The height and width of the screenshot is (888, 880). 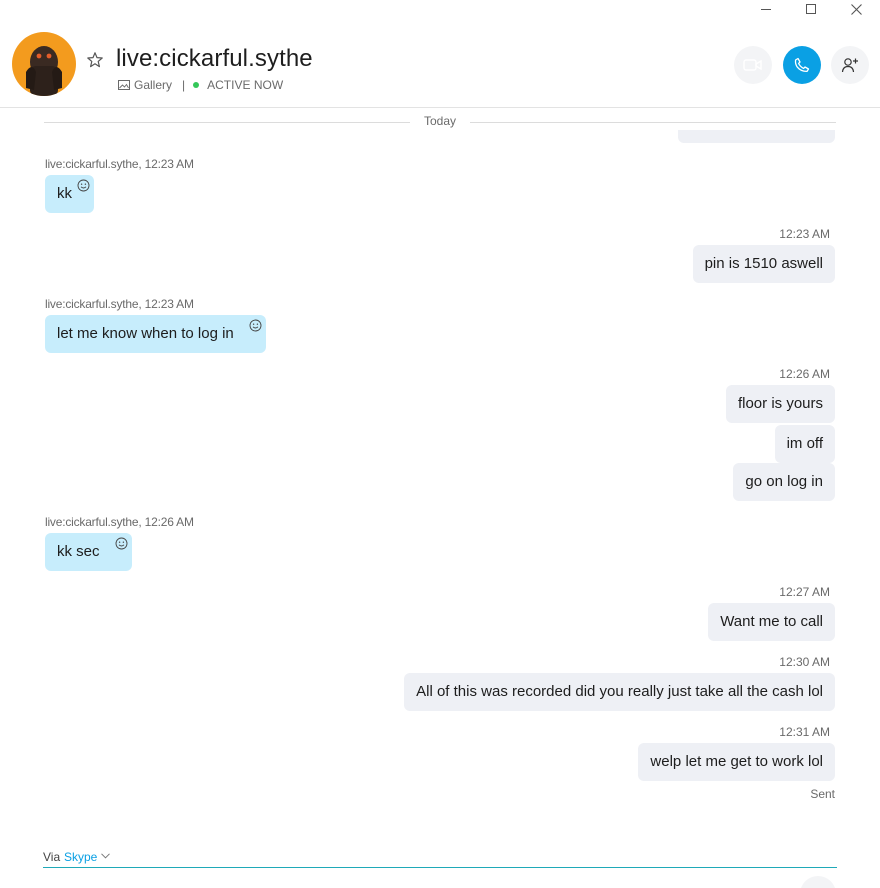 I want to click on message-text: welp let me get to work lol, so click(x=736, y=761).